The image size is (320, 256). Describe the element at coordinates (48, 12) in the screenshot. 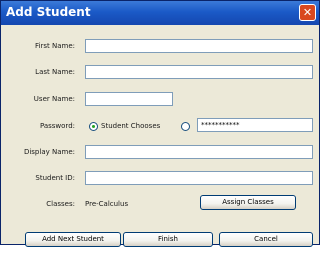

I see `dialog-title: Add Student` at that location.